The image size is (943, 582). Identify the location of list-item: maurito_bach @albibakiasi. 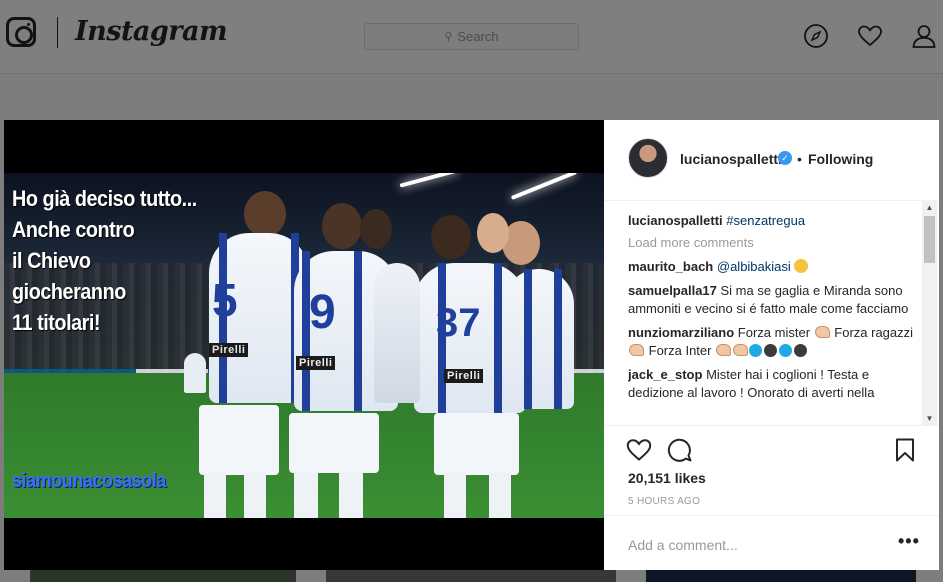
(776, 267).